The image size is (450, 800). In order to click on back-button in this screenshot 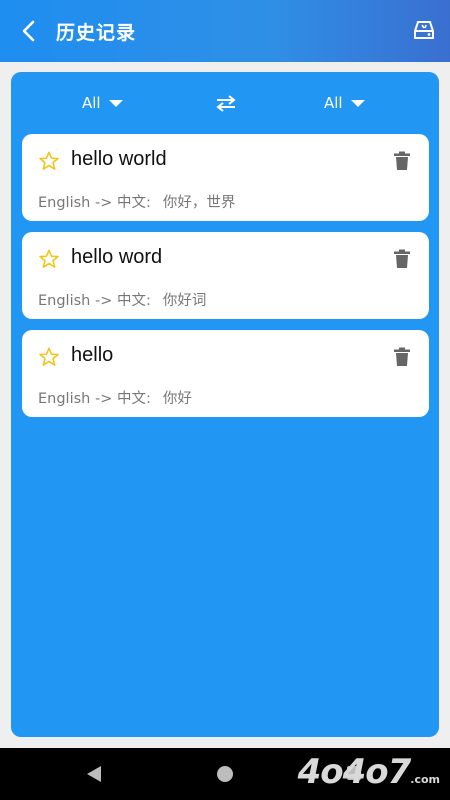, I will do `click(29, 31)`.